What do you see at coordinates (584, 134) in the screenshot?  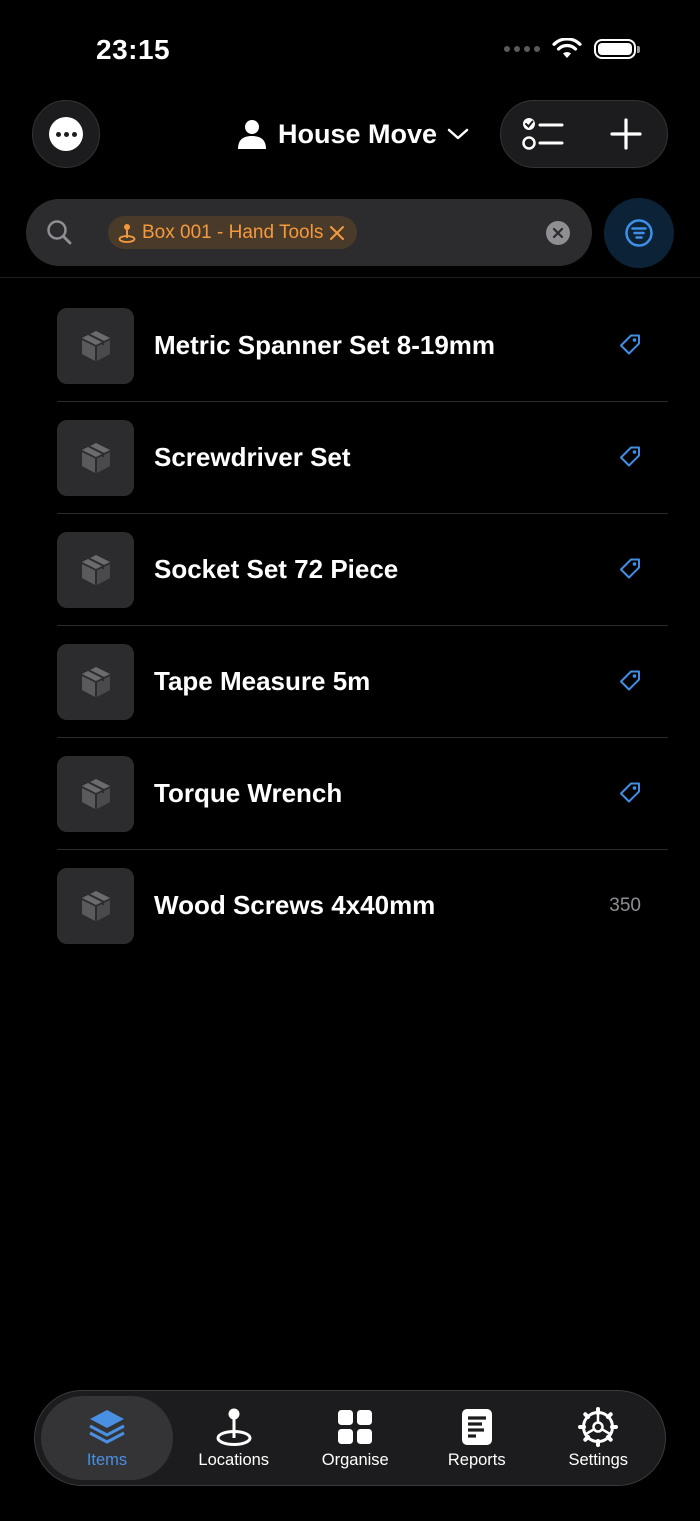 I see `header-actions` at bounding box center [584, 134].